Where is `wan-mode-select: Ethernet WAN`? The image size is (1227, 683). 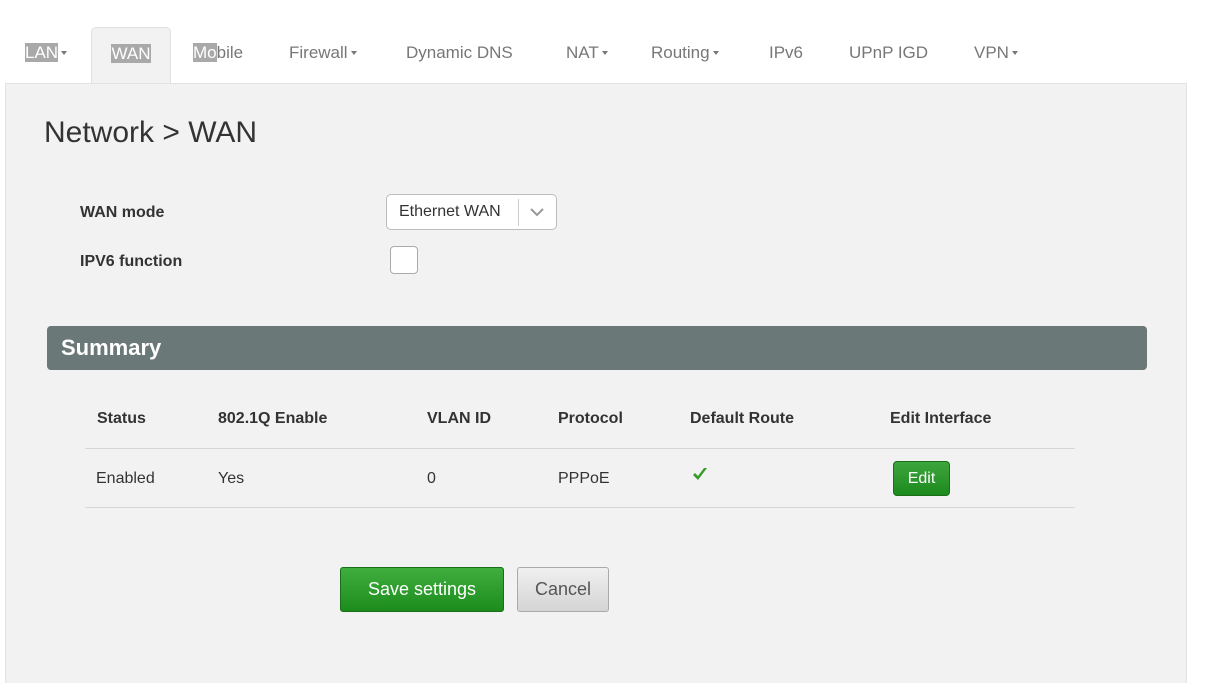
wan-mode-select: Ethernet WAN is located at coordinates (471, 212).